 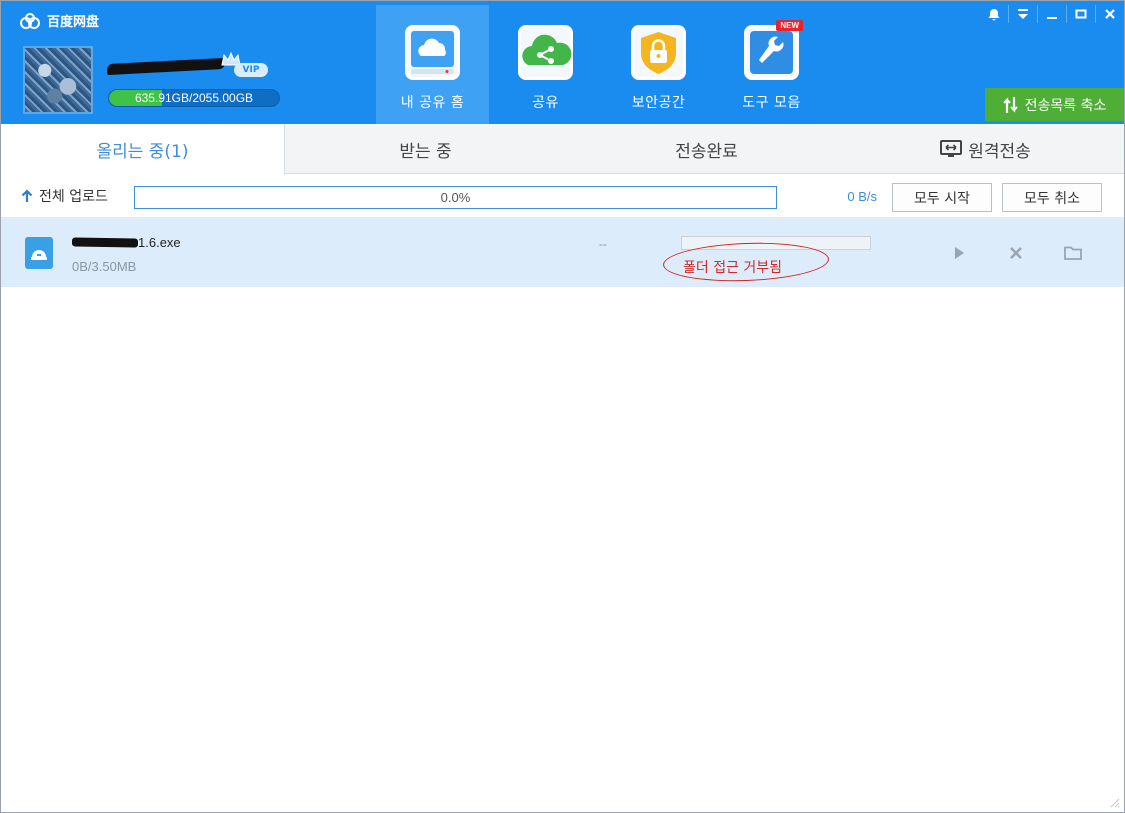 I want to click on nav-item-share: 공유, so click(x=545, y=64).